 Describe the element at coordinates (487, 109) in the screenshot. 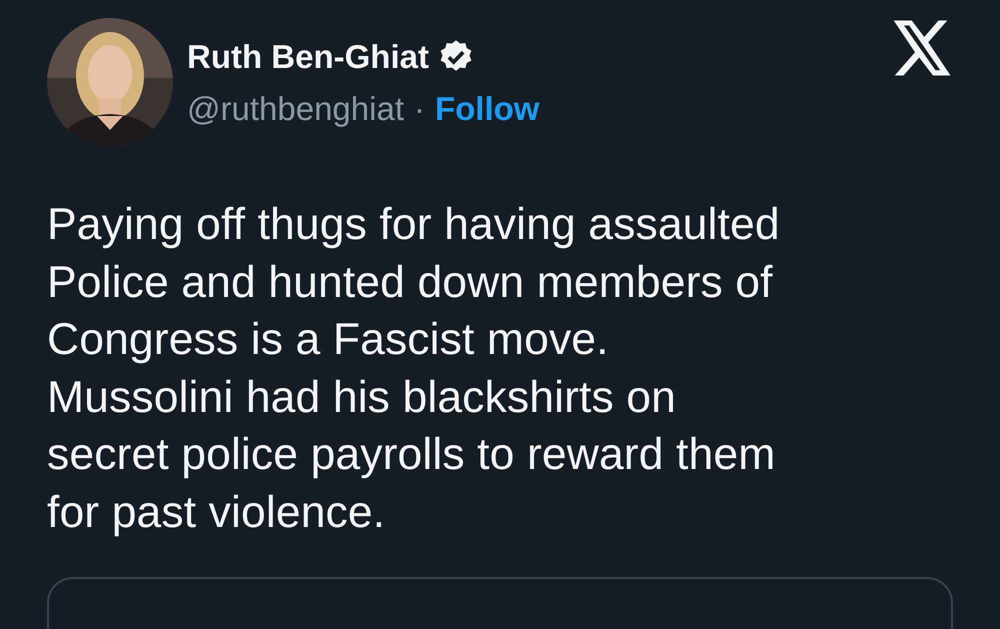

I see `follow-link: Follow` at that location.